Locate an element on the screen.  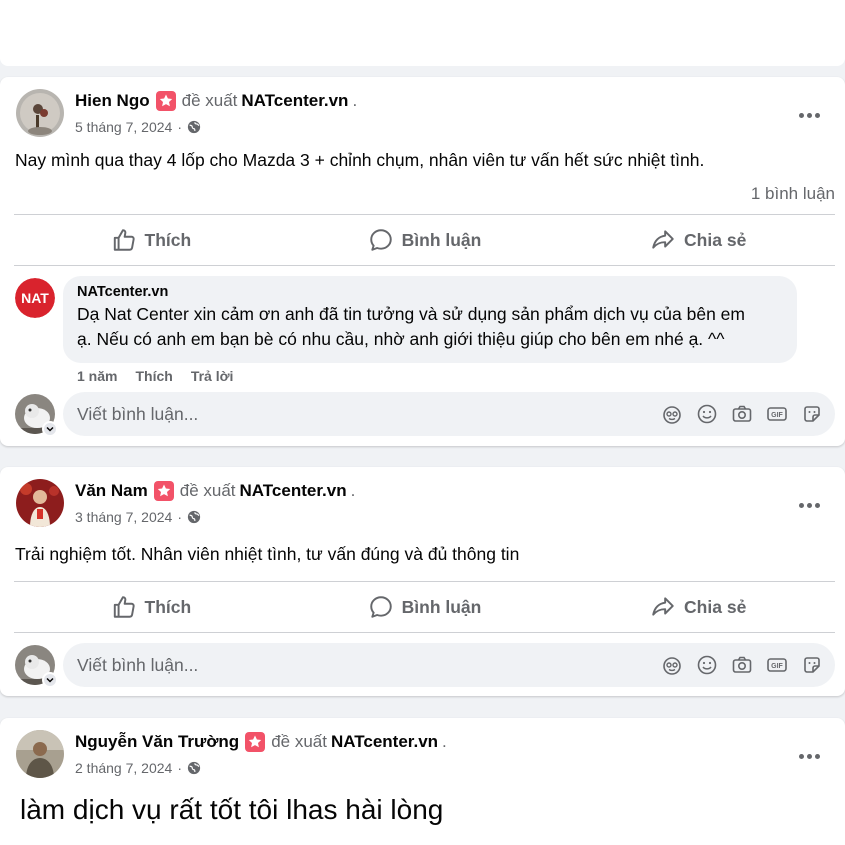
avatar-icon: NAT is located at coordinates (35, 298).